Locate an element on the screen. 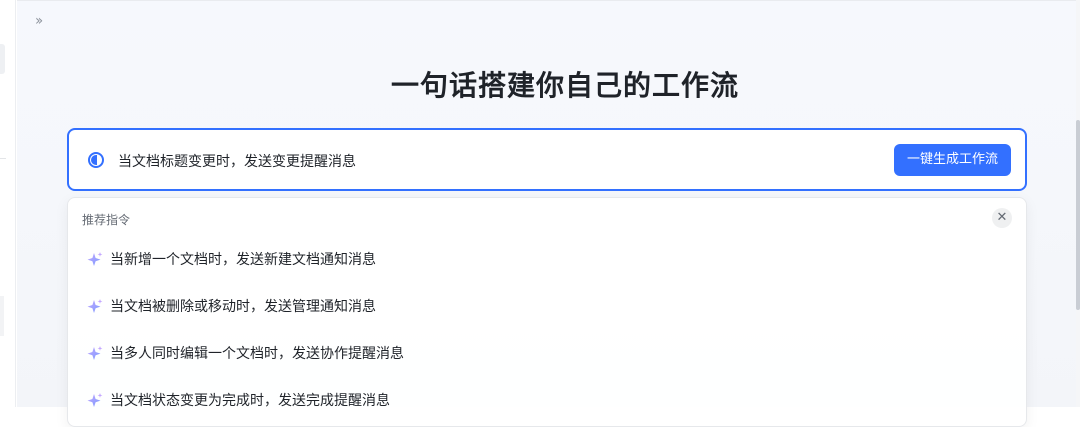 This screenshot has width=1080, height=427. suggestions-header: 推荐指令 is located at coordinates (106, 220).